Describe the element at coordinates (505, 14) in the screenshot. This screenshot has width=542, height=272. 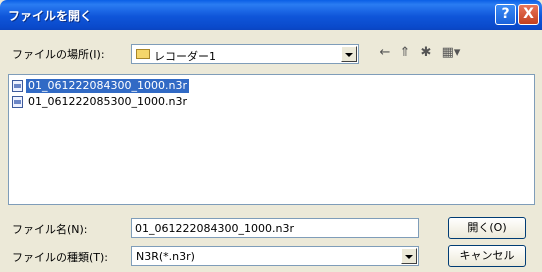
I see `help-button: ?` at that location.